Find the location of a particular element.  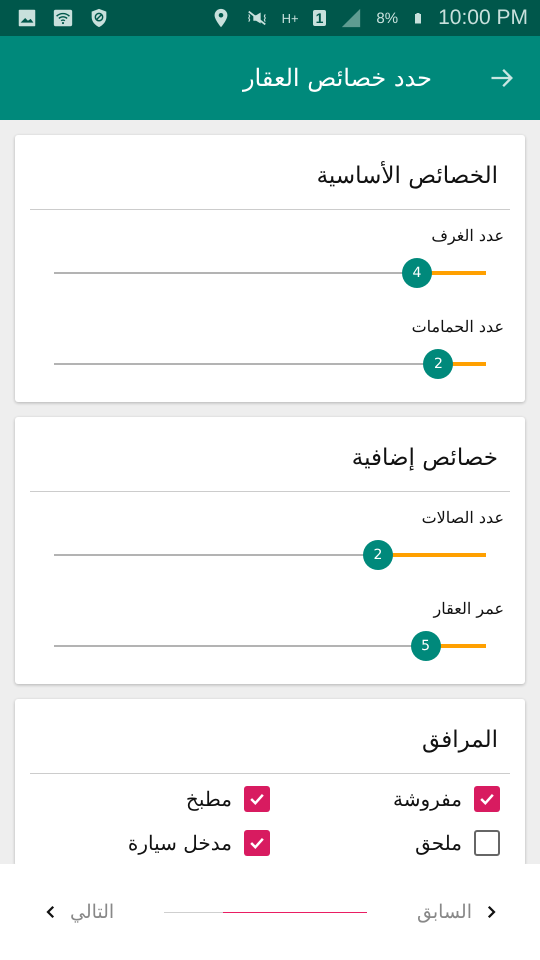

section-title: خصائص إضافية is located at coordinates (424, 458).